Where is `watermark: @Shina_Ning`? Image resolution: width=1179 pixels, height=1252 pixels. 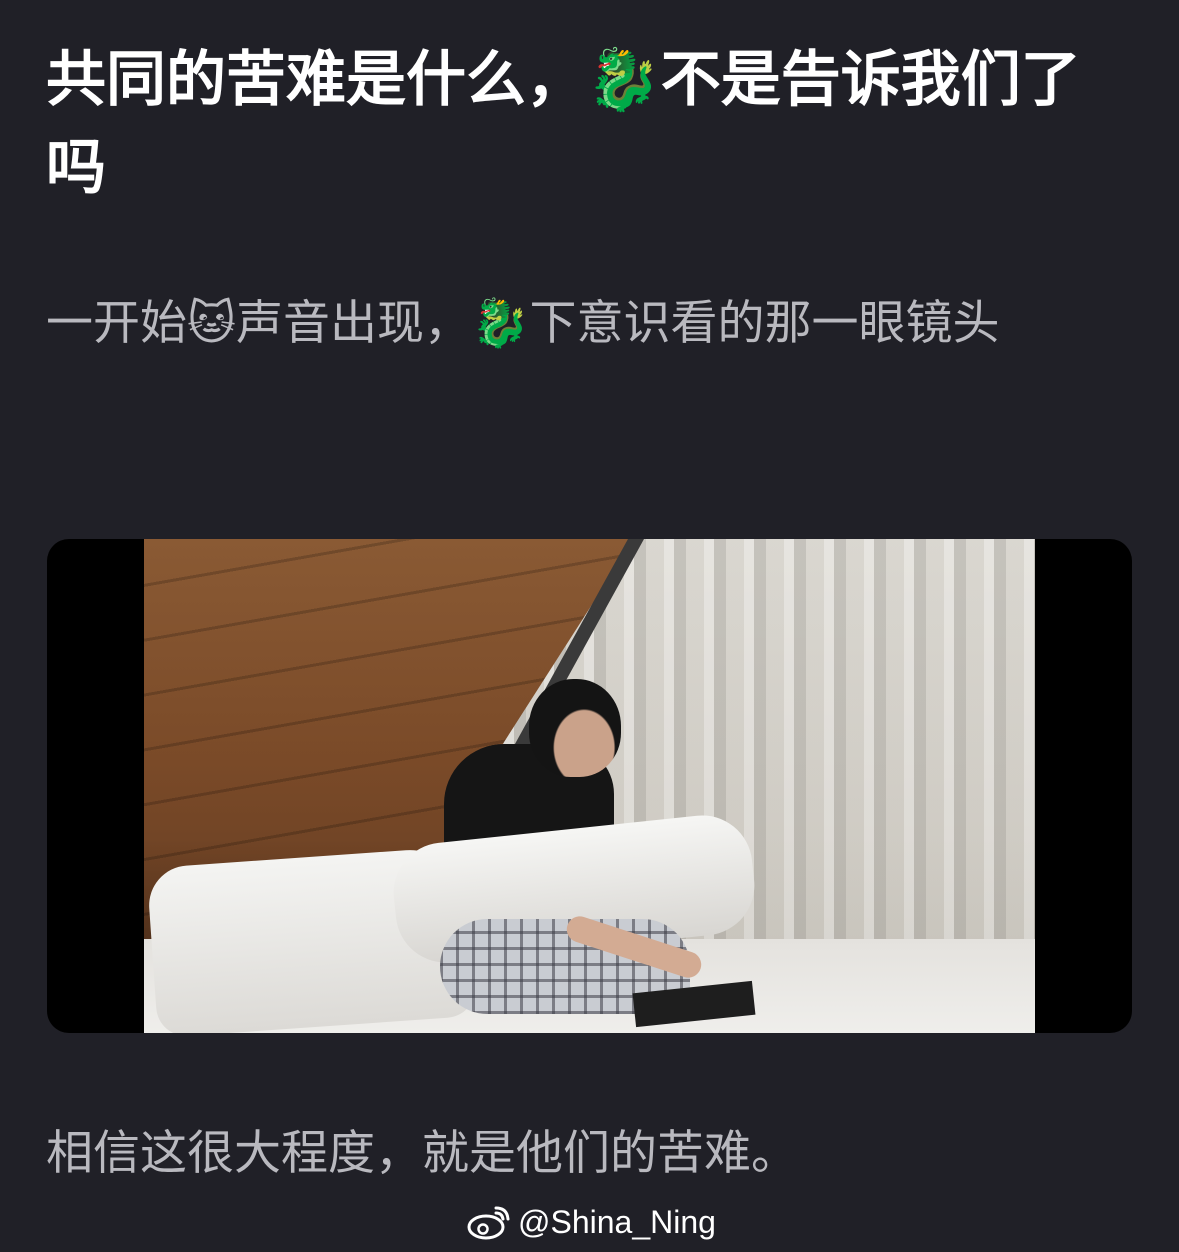 watermark: @Shina_Ning is located at coordinates (591, 1222).